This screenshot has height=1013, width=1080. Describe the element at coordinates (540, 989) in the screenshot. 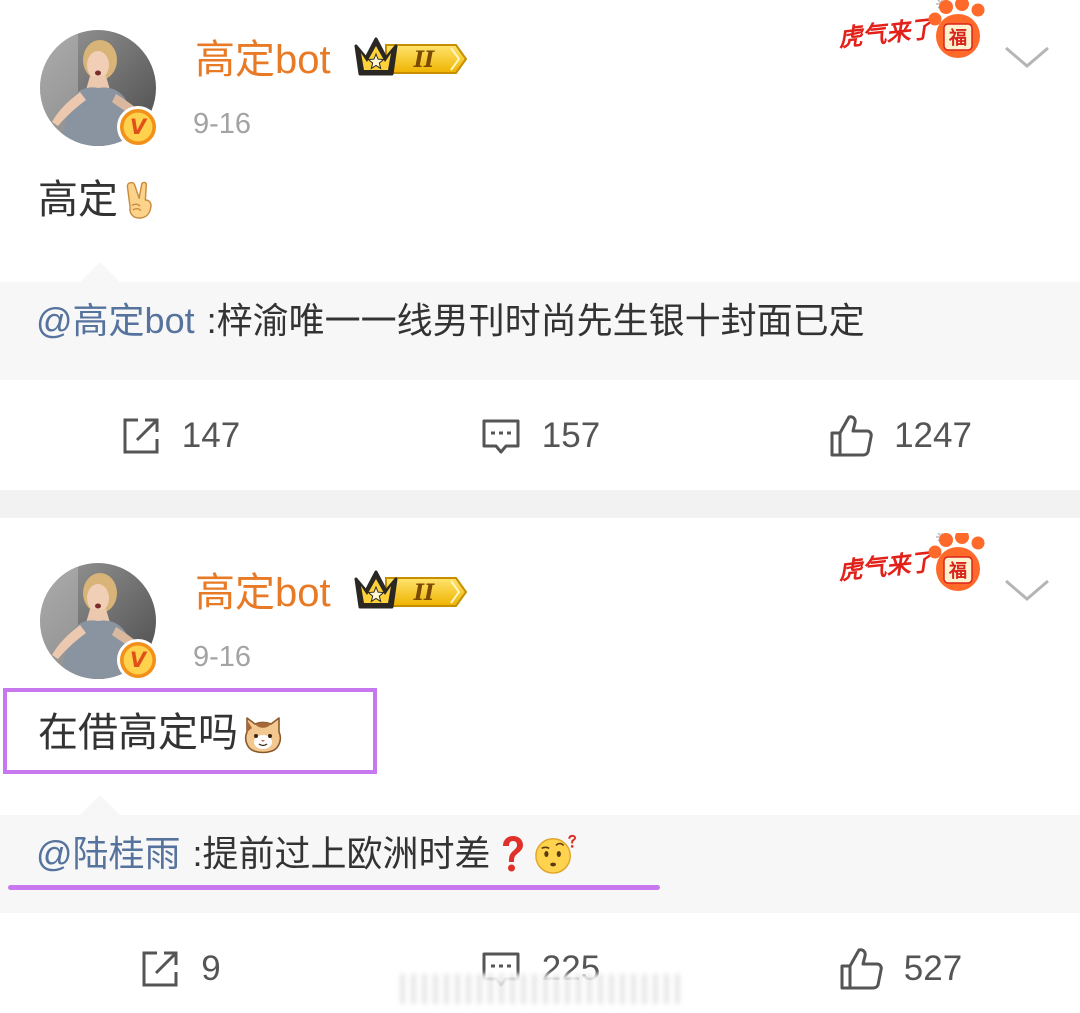

I see `watermark-blur` at that location.